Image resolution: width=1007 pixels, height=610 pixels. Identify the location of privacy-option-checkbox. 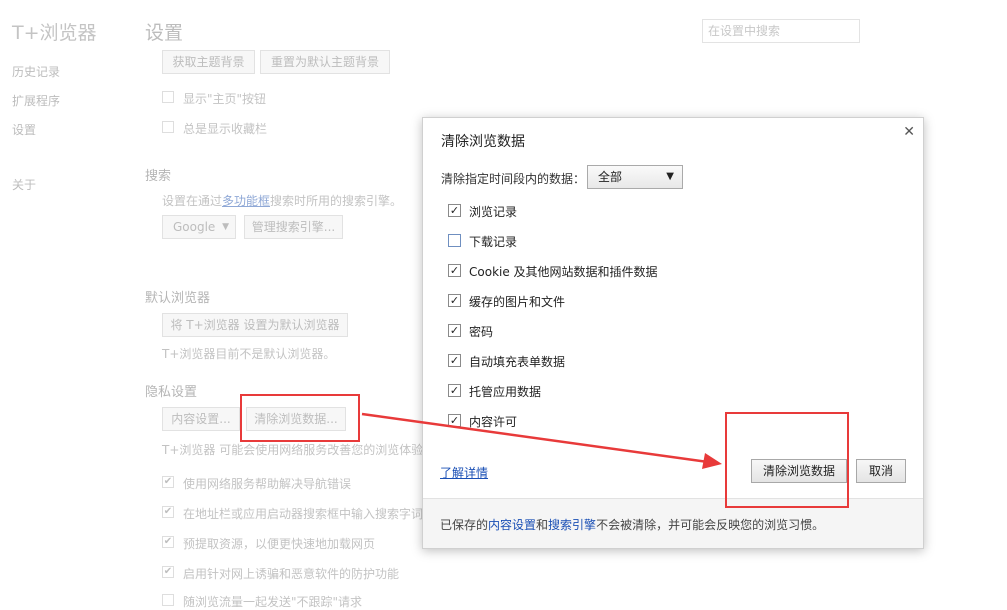
(168, 600).